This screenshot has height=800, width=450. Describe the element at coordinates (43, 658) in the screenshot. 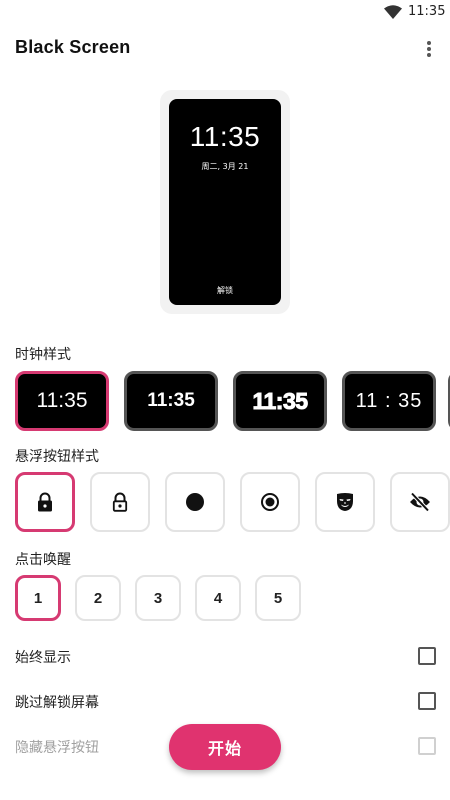

I see `setting-always-show-label: 始终显示` at that location.